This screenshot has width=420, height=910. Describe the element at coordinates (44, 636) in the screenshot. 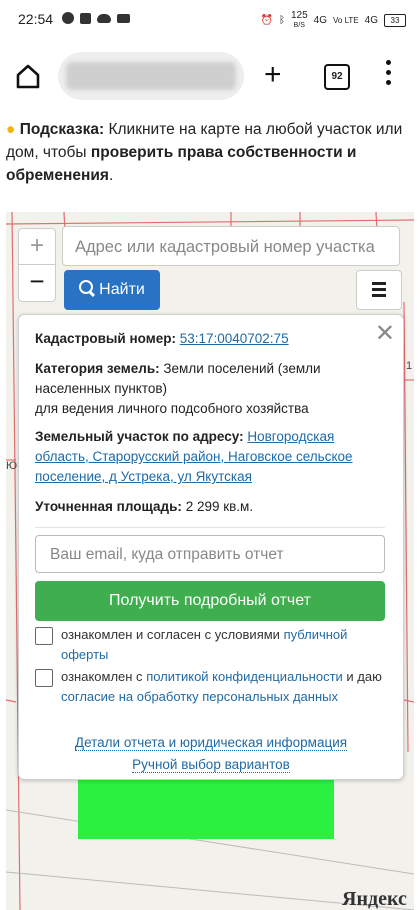

I see `consent-offer-checkbox` at that location.